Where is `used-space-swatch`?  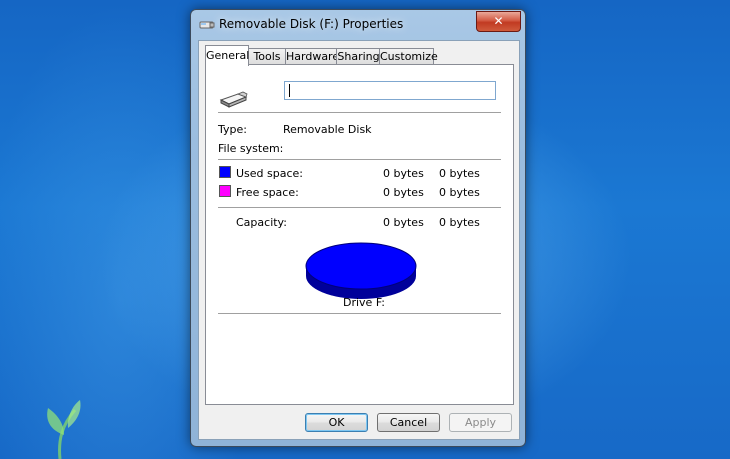 used-space-swatch is located at coordinates (225, 172).